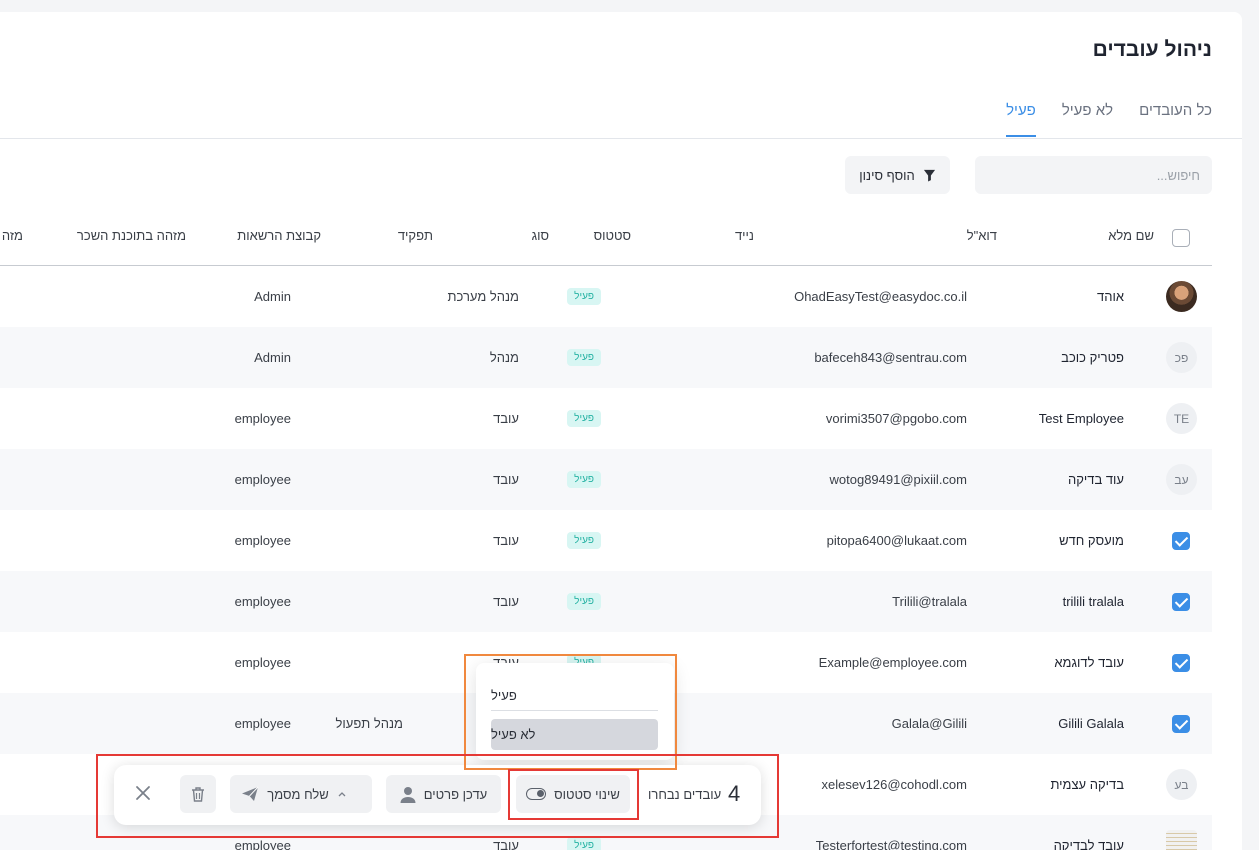 The height and width of the screenshot is (850, 1259). I want to click on header-cut-column: מזה, so click(12, 235).